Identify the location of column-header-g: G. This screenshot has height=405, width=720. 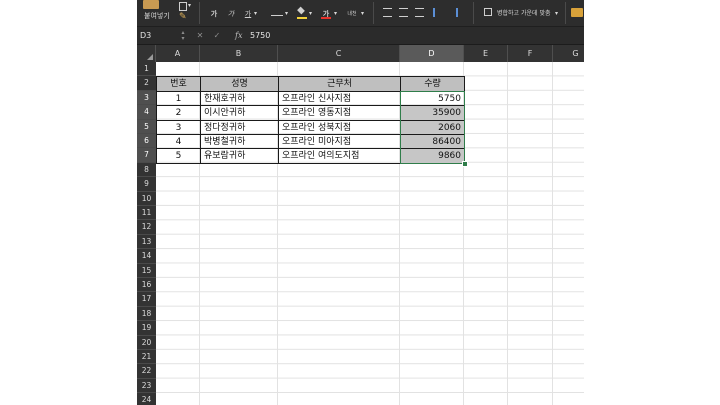
(568, 53).